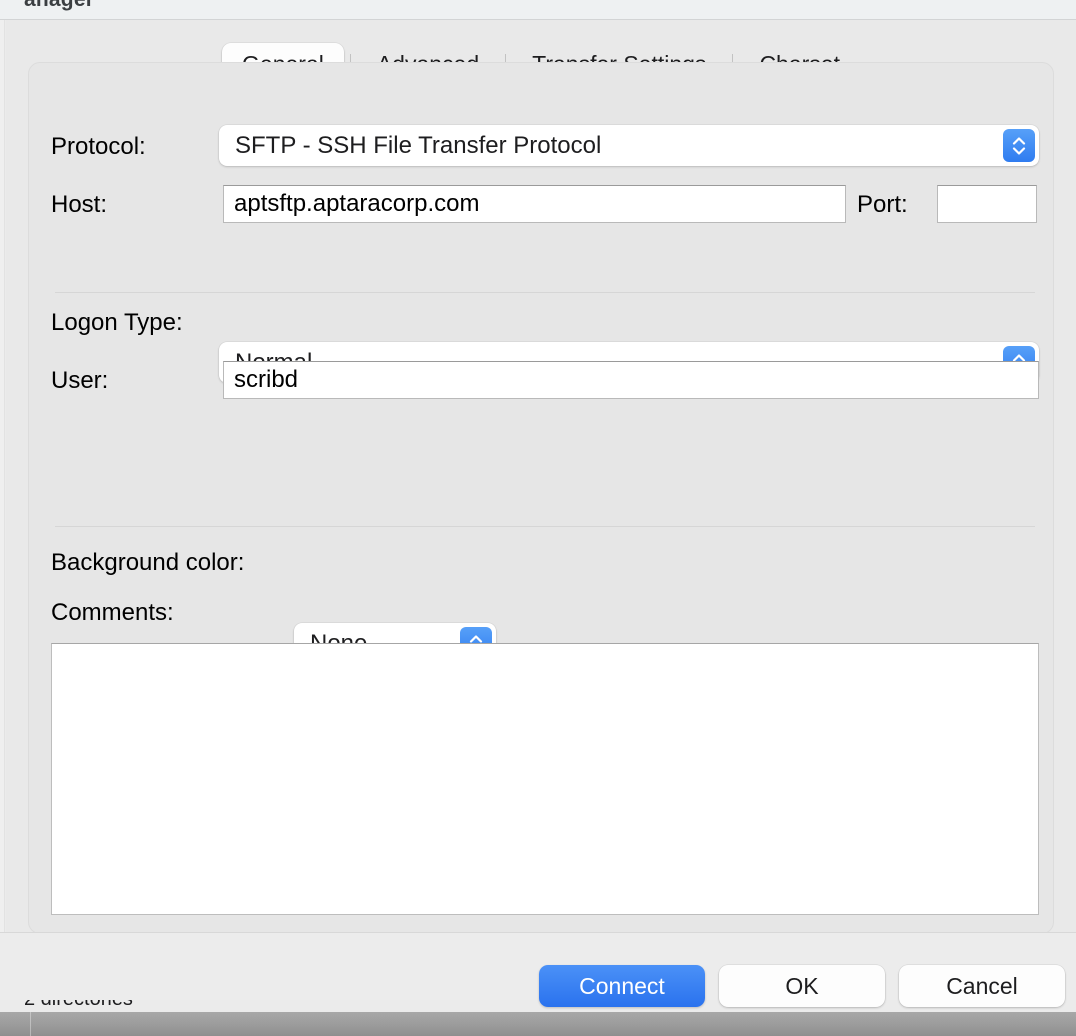 This screenshot has width=1076, height=1036. What do you see at coordinates (538, 970) in the screenshot?
I see `dialog-footer: Connect OK Cancel` at bounding box center [538, 970].